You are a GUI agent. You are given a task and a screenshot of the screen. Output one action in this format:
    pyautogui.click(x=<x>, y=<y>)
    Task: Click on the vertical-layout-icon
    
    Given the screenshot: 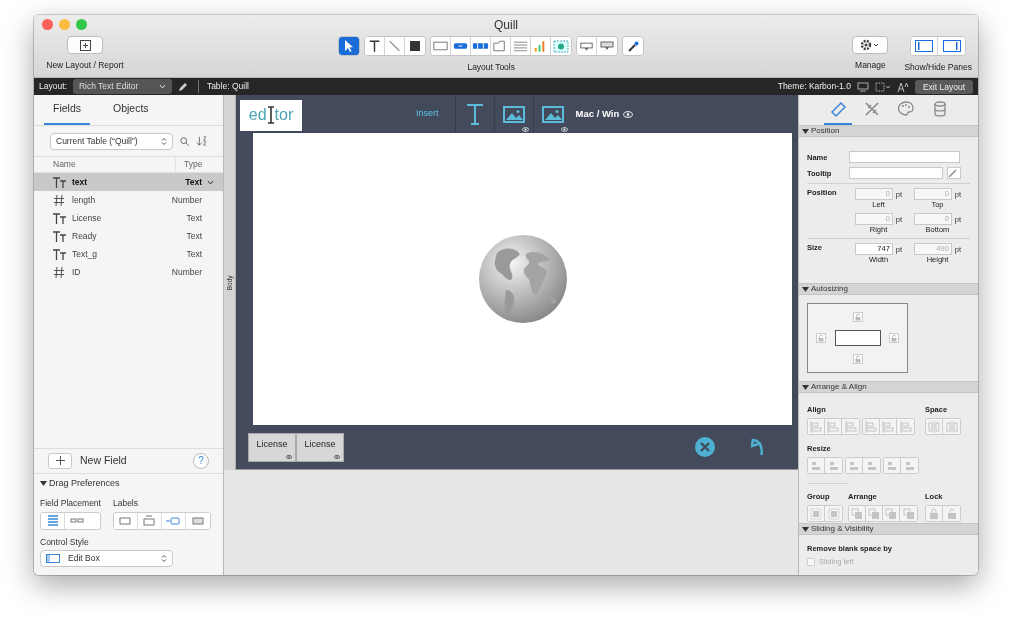 What is the action you would take?
    pyautogui.click(x=52, y=521)
    